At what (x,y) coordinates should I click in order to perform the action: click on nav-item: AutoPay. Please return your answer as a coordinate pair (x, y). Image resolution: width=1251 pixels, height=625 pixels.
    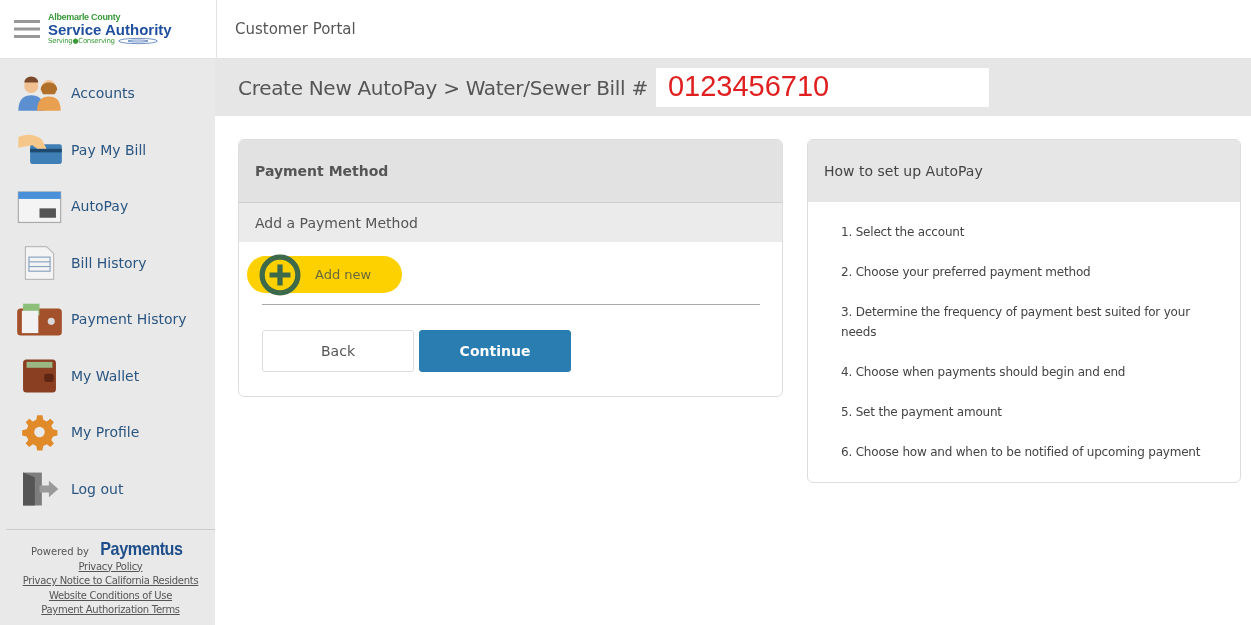
    Looking at the image, I should click on (110, 206).